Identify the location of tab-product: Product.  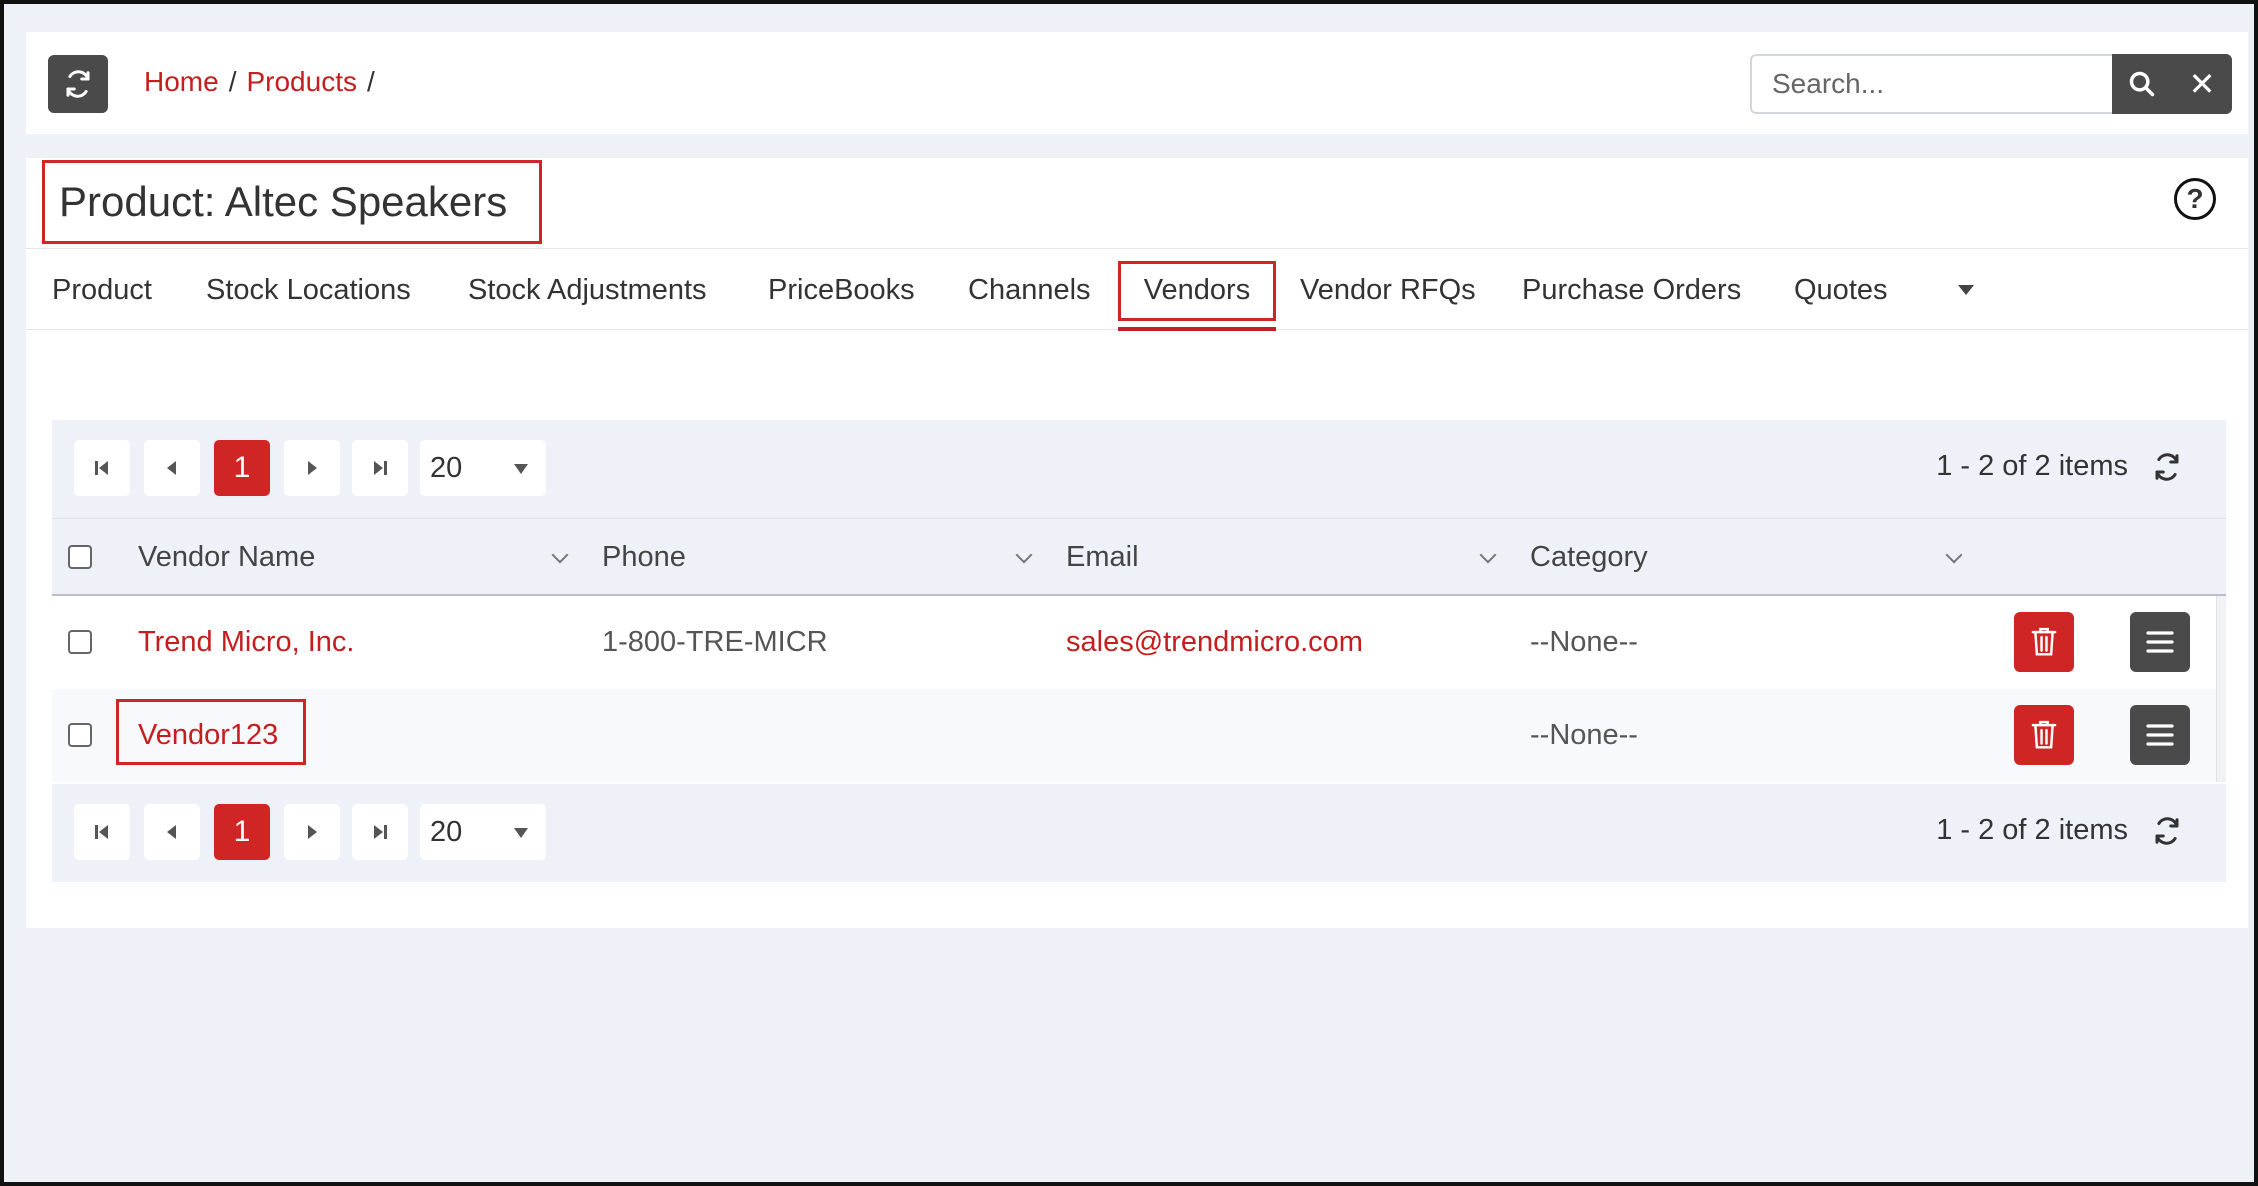
(102, 290).